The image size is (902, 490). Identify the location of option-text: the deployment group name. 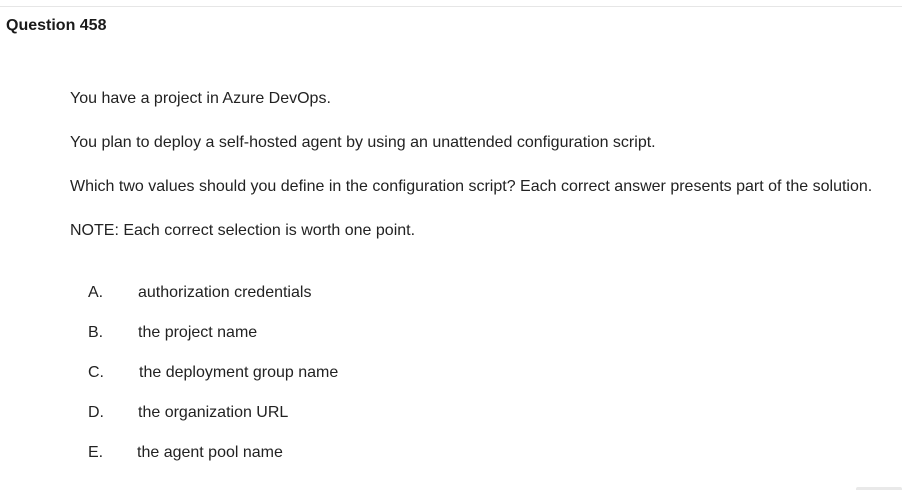
(239, 372).